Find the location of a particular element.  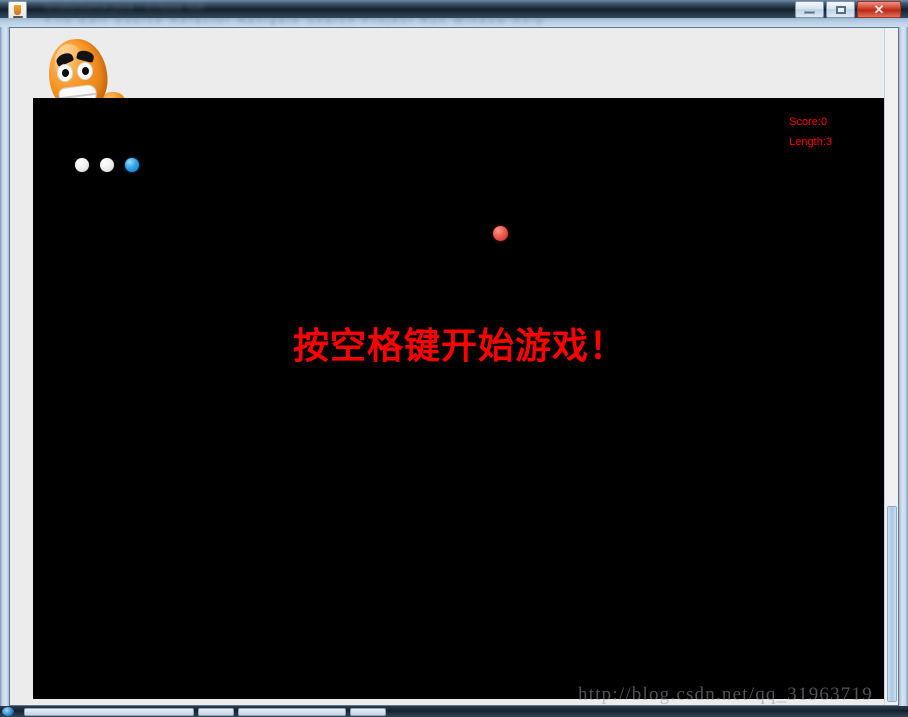

java-app-icon is located at coordinates (17, 9).